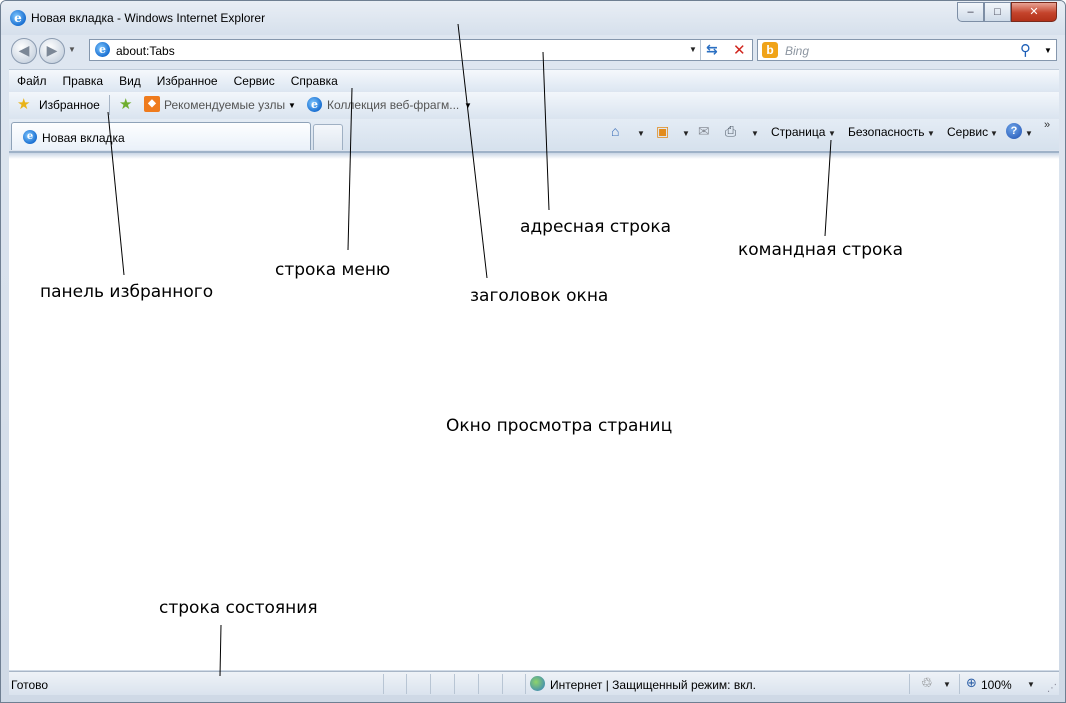 The height and width of the screenshot is (703, 1066). I want to click on address-input: about:Tabs, so click(145, 51).